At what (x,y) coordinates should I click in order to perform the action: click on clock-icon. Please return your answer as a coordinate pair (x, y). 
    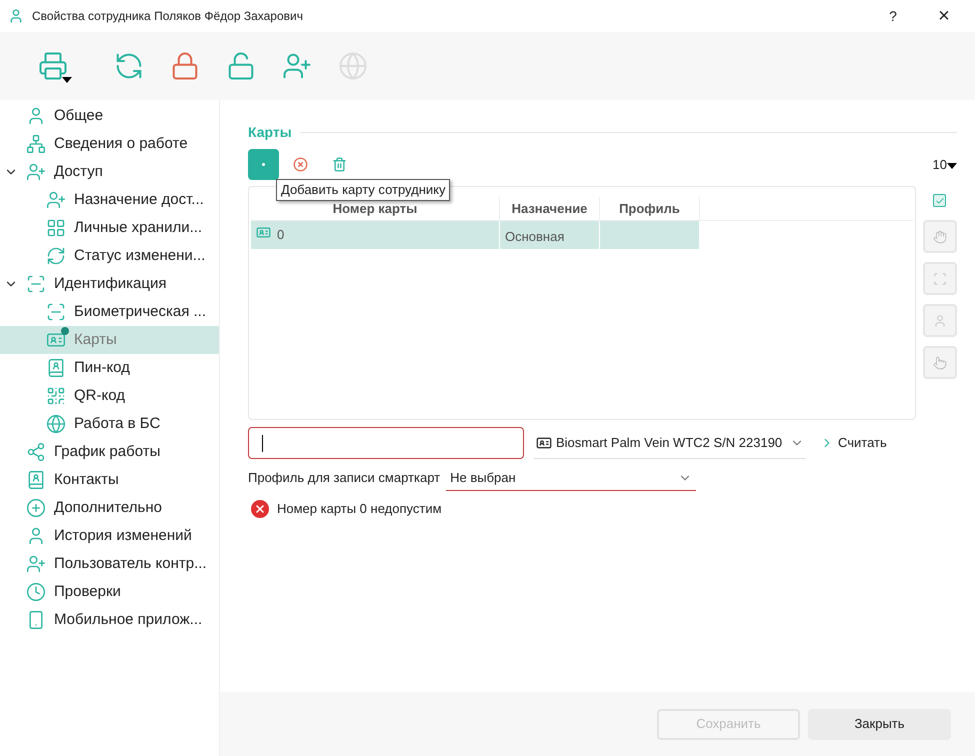
    Looking at the image, I should click on (36, 592).